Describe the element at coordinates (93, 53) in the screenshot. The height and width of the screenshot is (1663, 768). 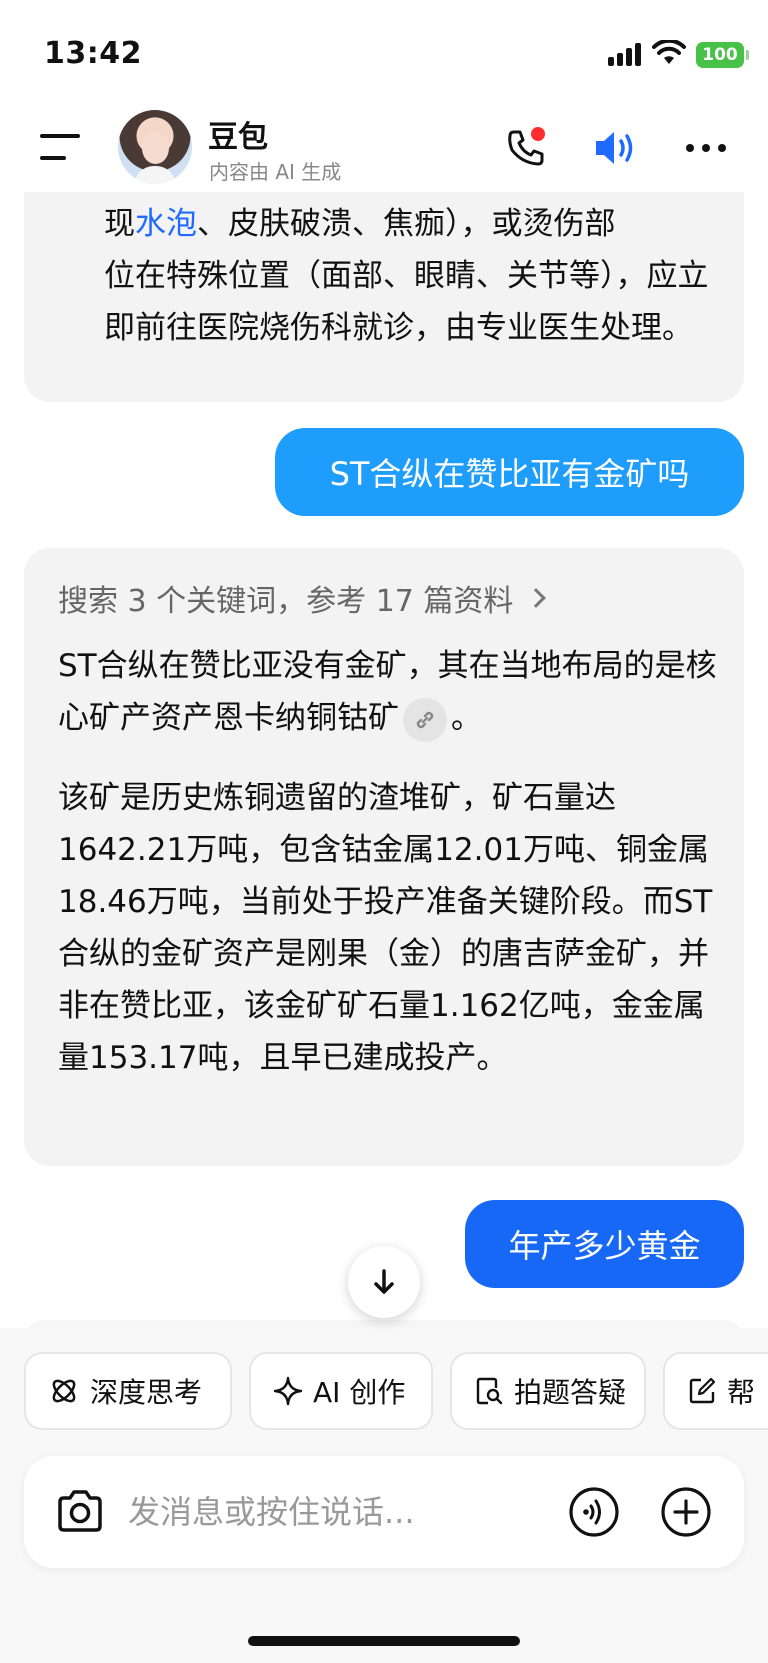
I see `status-time: 13:42` at that location.